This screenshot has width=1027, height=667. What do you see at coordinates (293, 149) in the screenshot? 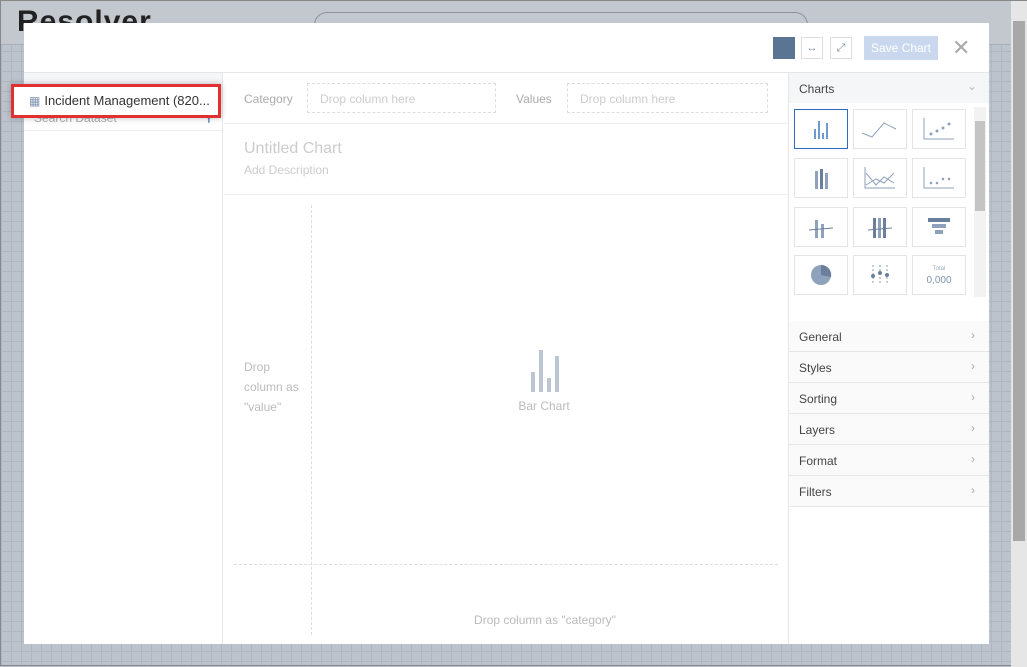
I see `chart-title-input: Untitled Chart` at bounding box center [293, 149].